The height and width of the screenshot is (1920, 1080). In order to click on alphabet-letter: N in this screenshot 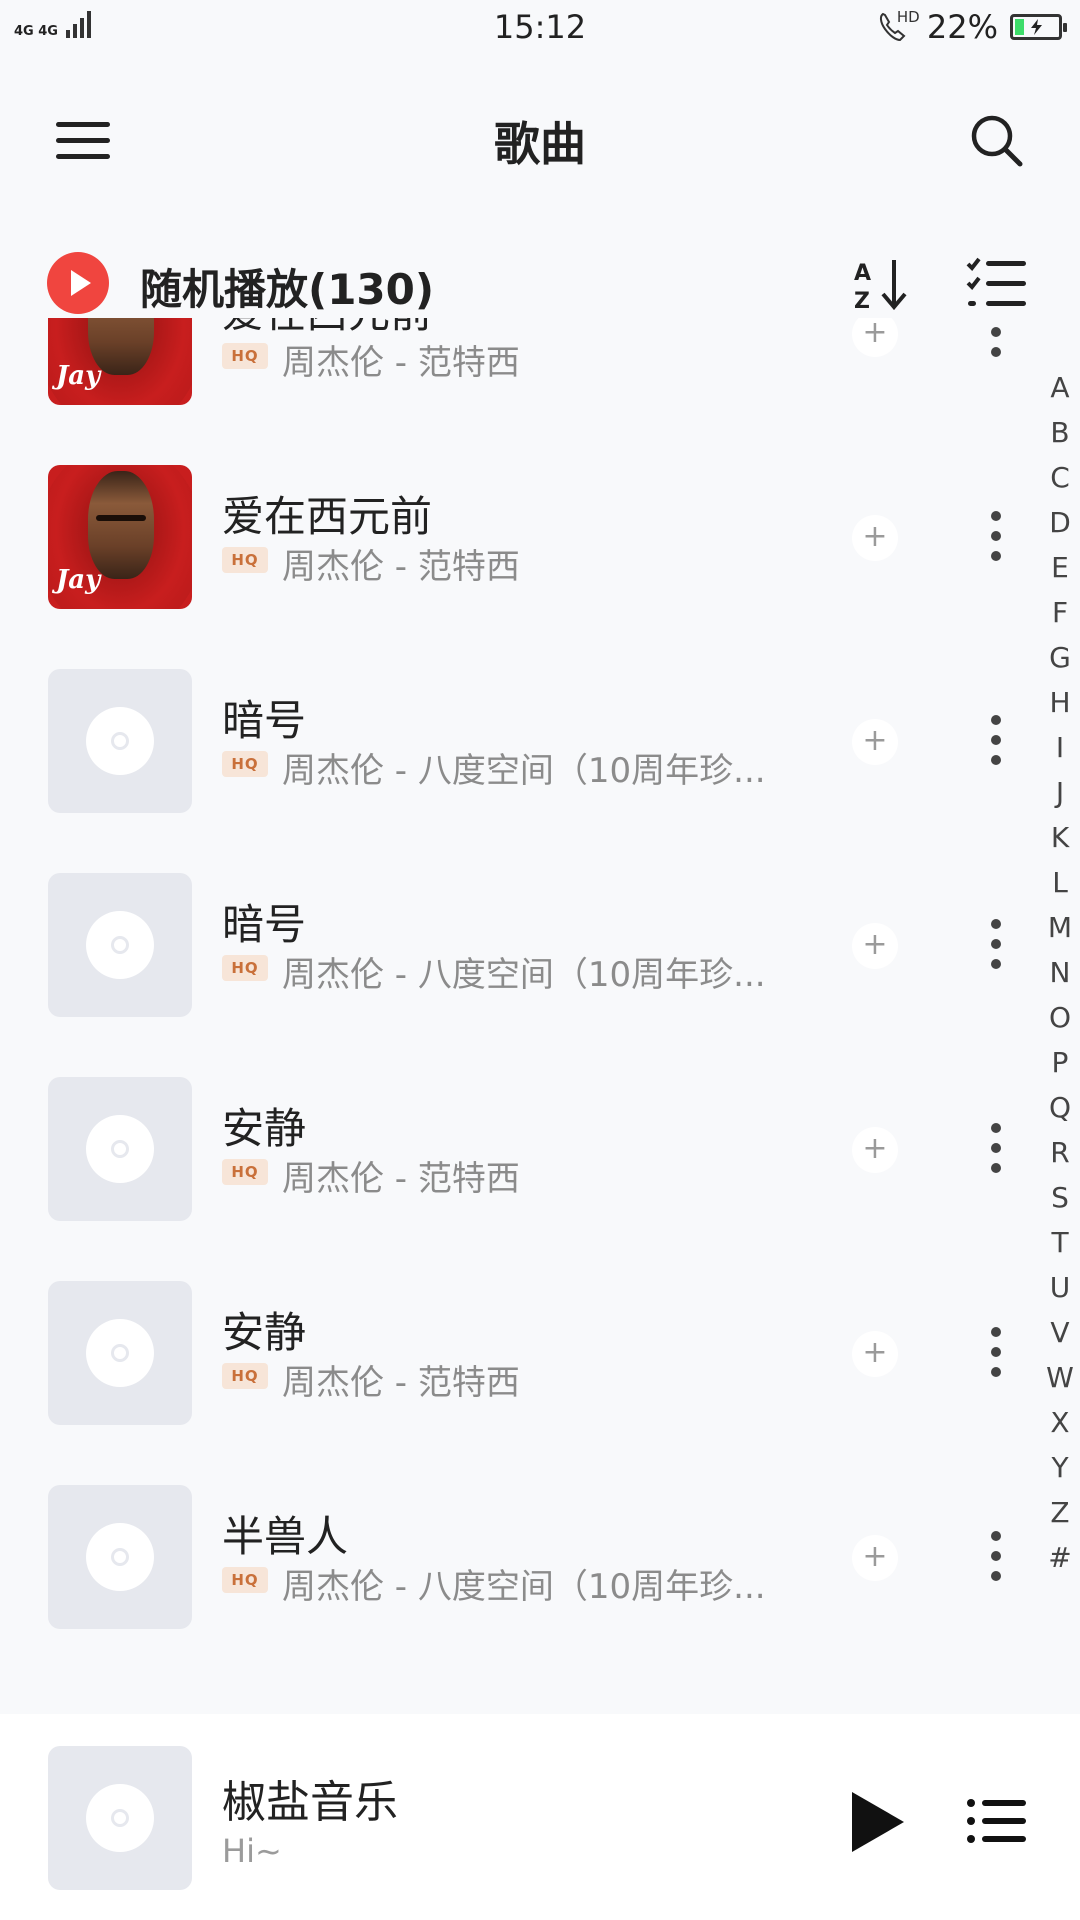, I will do `click(1060, 972)`.